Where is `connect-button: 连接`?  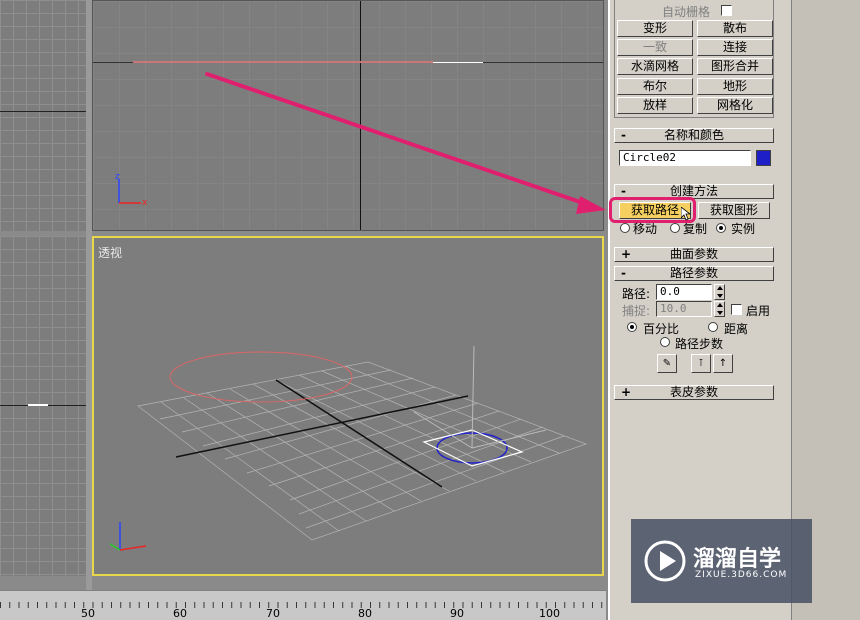
connect-button: 连接 is located at coordinates (735, 47).